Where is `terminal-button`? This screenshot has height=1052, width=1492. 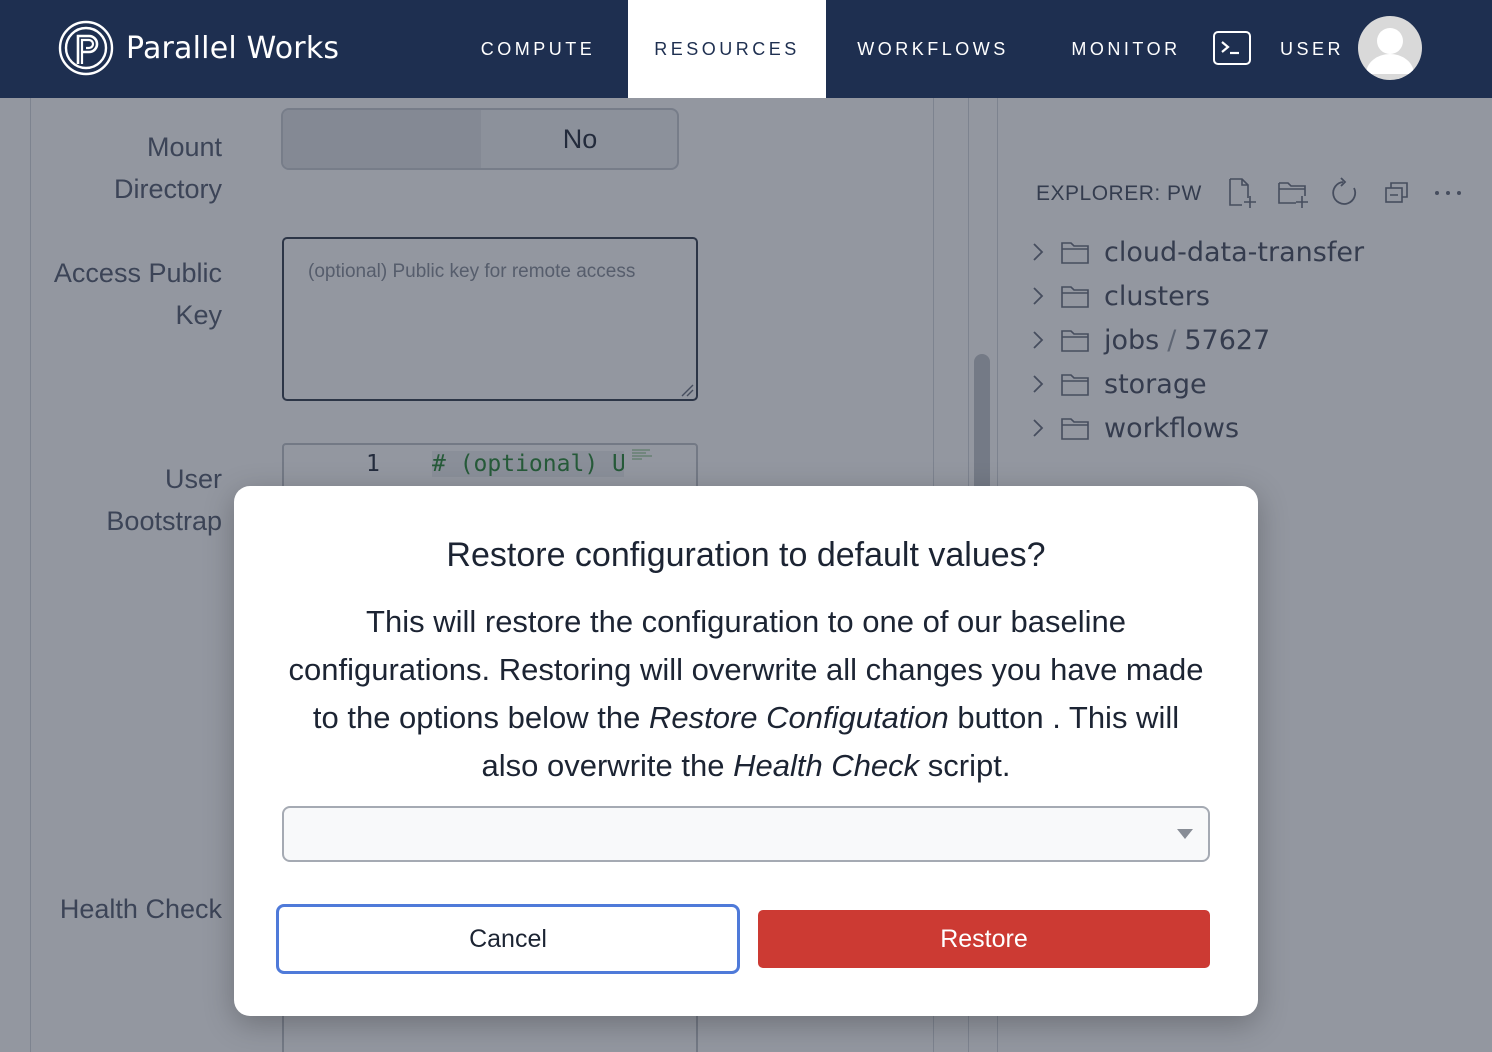
terminal-button is located at coordinates (1232, 48).